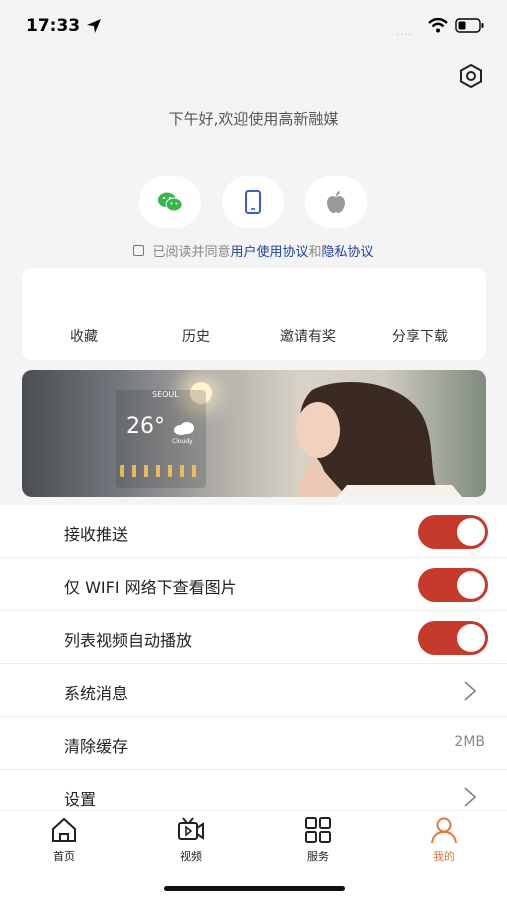 The image size is (507, 900). I want to click on tab-services: 服务, so click(318, 843).